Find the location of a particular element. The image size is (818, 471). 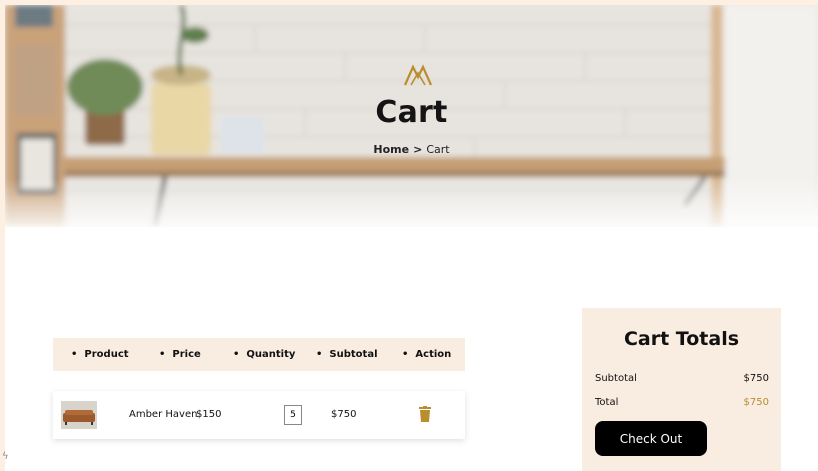

cart-table-header: Product Price Quantity Subtotal Action is located at coordinates (259, 354).